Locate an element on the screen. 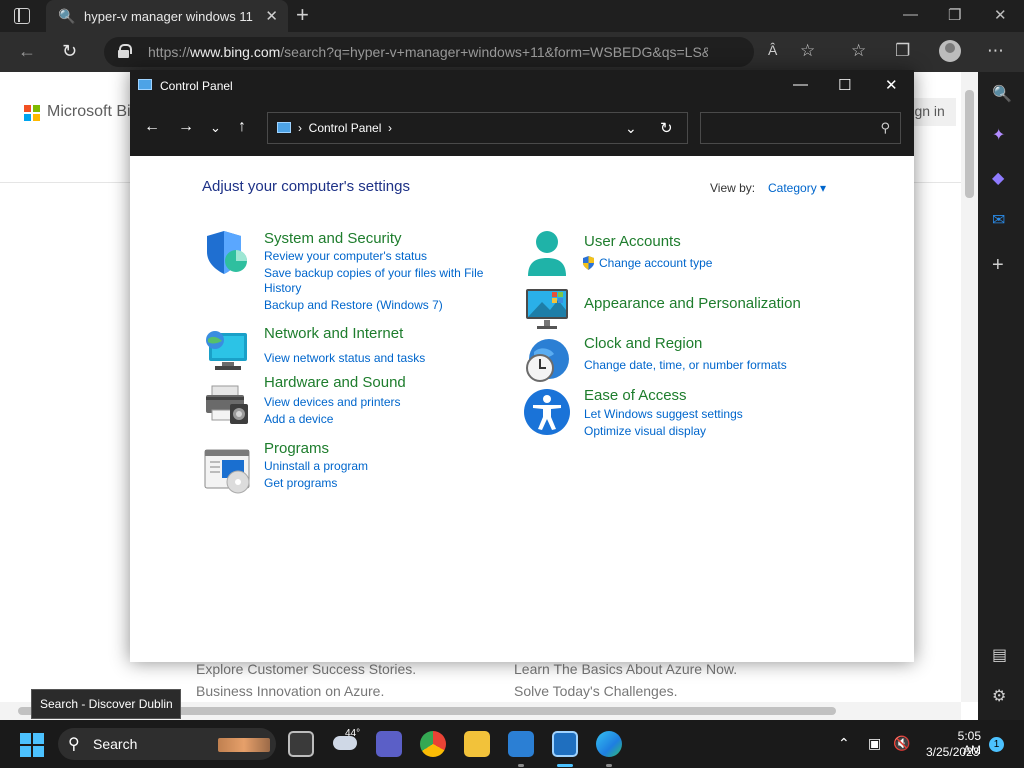  category-title: Hardware and Sound is located at coordinates (335, 382).